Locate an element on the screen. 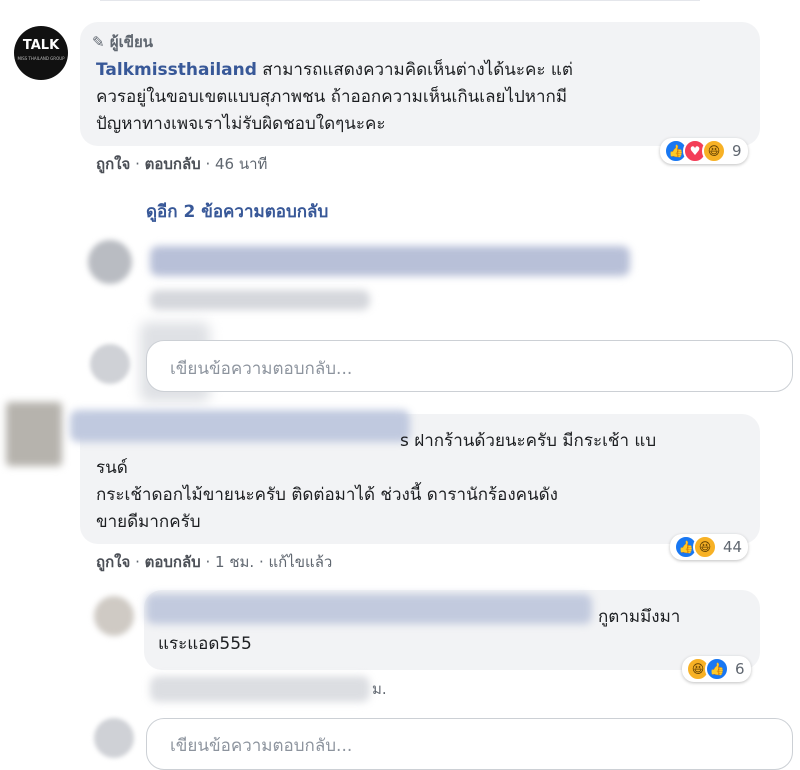 This screenshot has width=800, height=770. like-reaction-icon: 👍 is located at coordinates (717, 669).